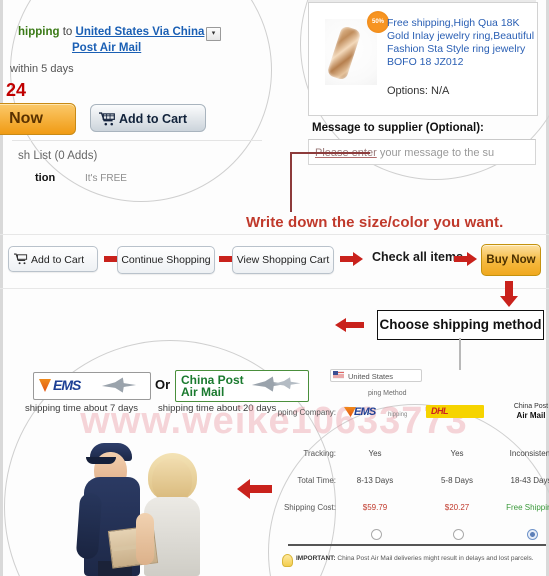  Describe the element at coordinates (435, 153) in the screenshot. I see `message-placeholder-rest: your message to the su` at that location.